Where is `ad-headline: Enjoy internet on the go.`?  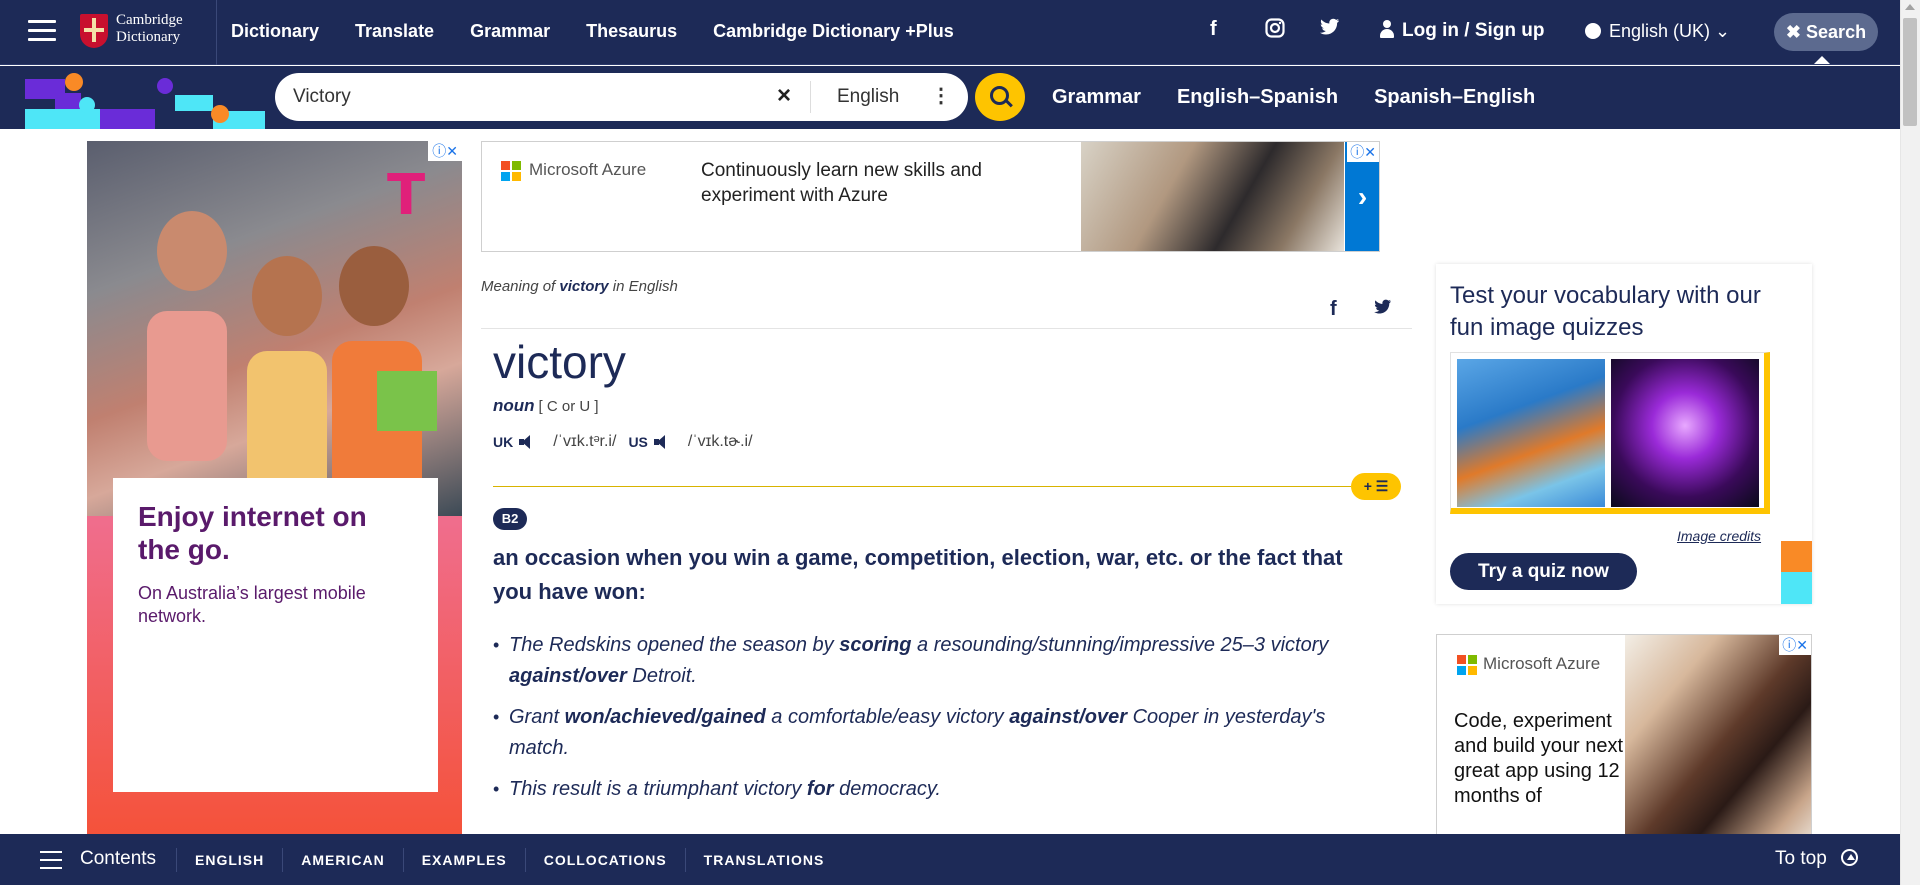 ad-headline: Enjoy internet on the go. is located at coordinates (252, 533).